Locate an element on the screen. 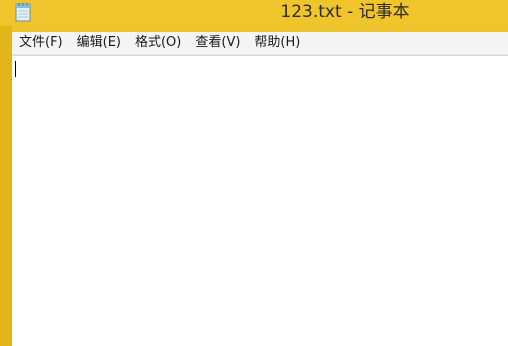 The image size is (508, 346). menu-file: 文件(F) is located at coordinates (41, 43).